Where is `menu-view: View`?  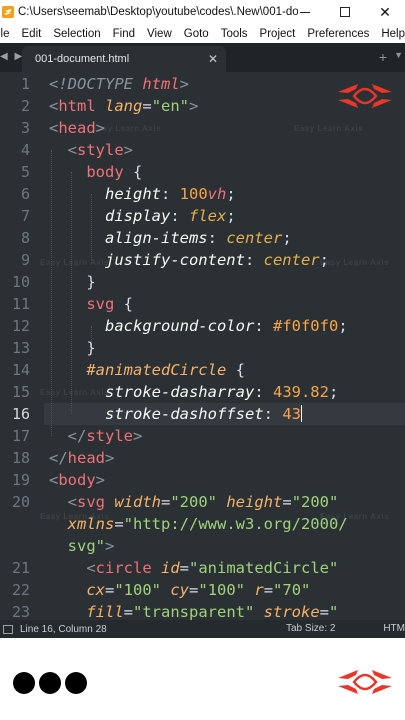 menu-view: View is located at coordinates (159, 34).